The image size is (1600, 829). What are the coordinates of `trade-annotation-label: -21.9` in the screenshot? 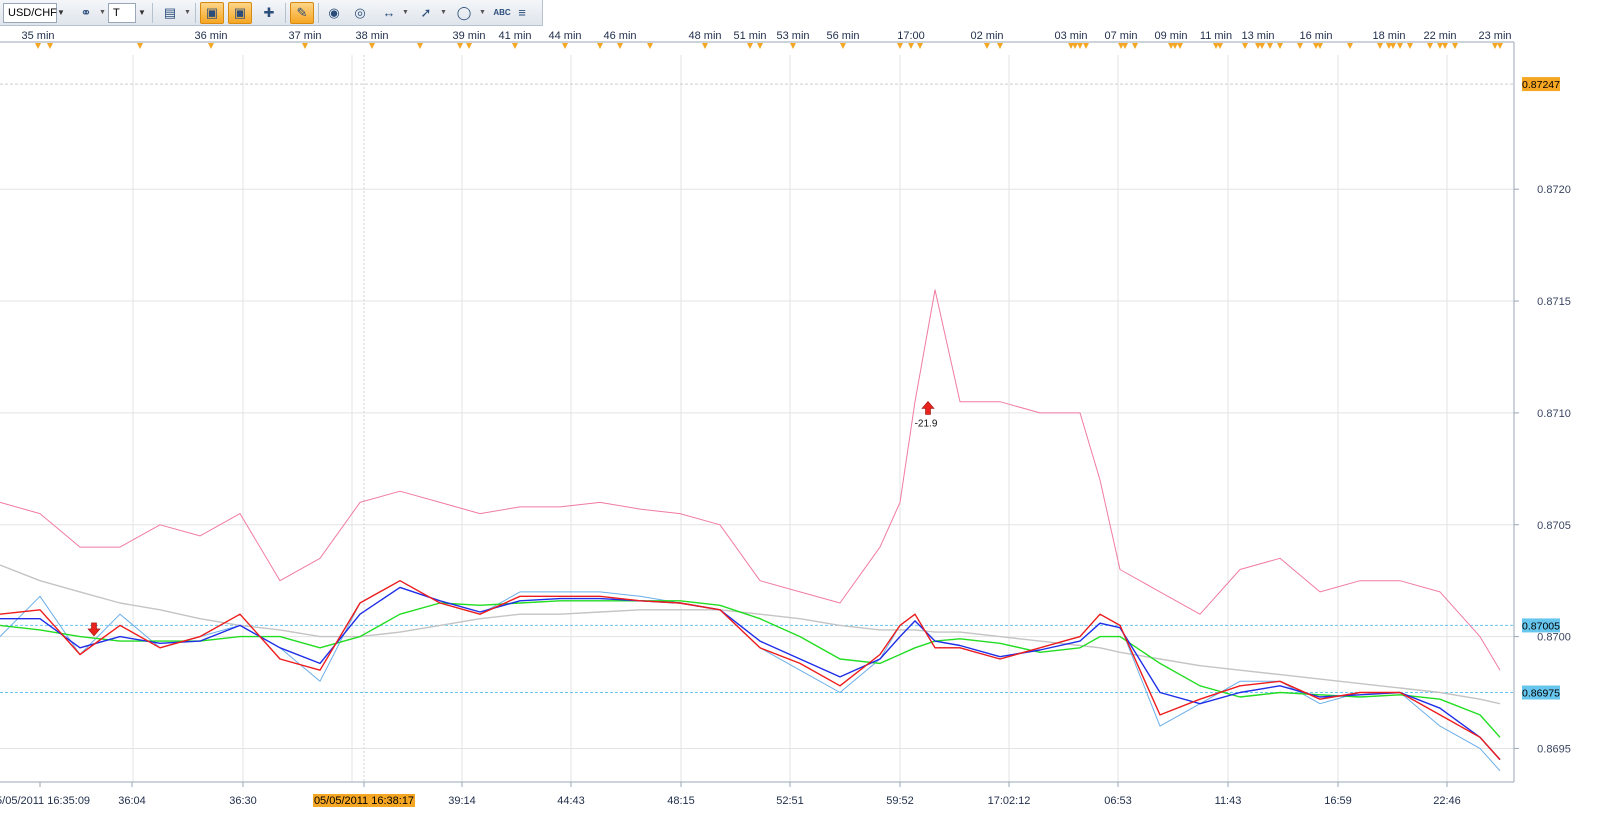 It's located at (926, 423).